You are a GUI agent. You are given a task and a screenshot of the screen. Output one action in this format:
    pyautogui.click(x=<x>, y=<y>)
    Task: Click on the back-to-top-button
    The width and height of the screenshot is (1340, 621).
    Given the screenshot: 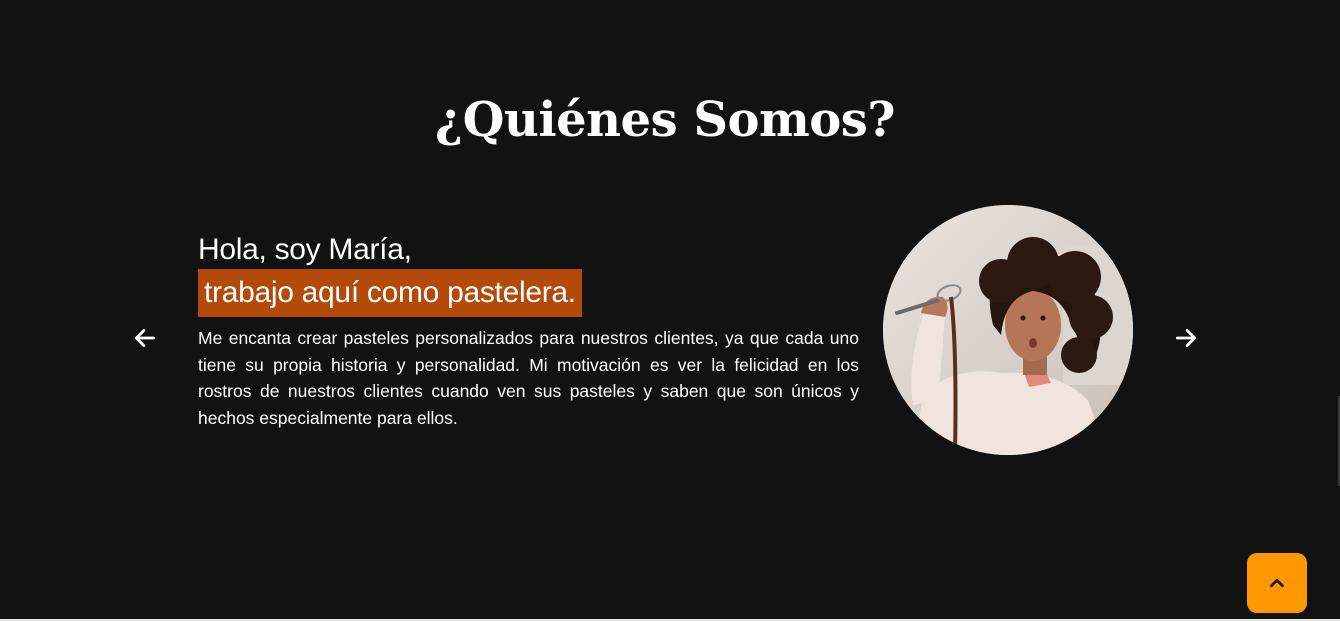 What is the action you would take?
    pyautogui.click(x=1277, y=583)
    